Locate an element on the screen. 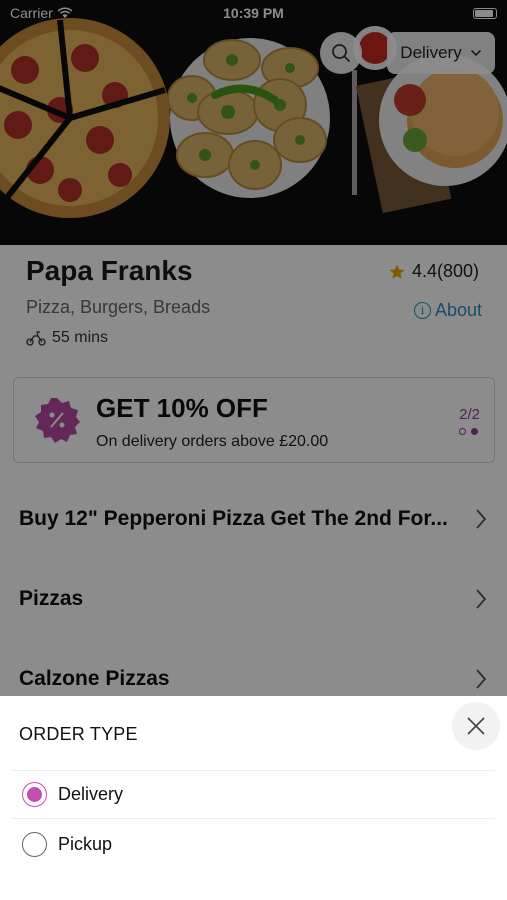 The image size is (507, 900). radio-unselected is located at coordinates (34, 844).